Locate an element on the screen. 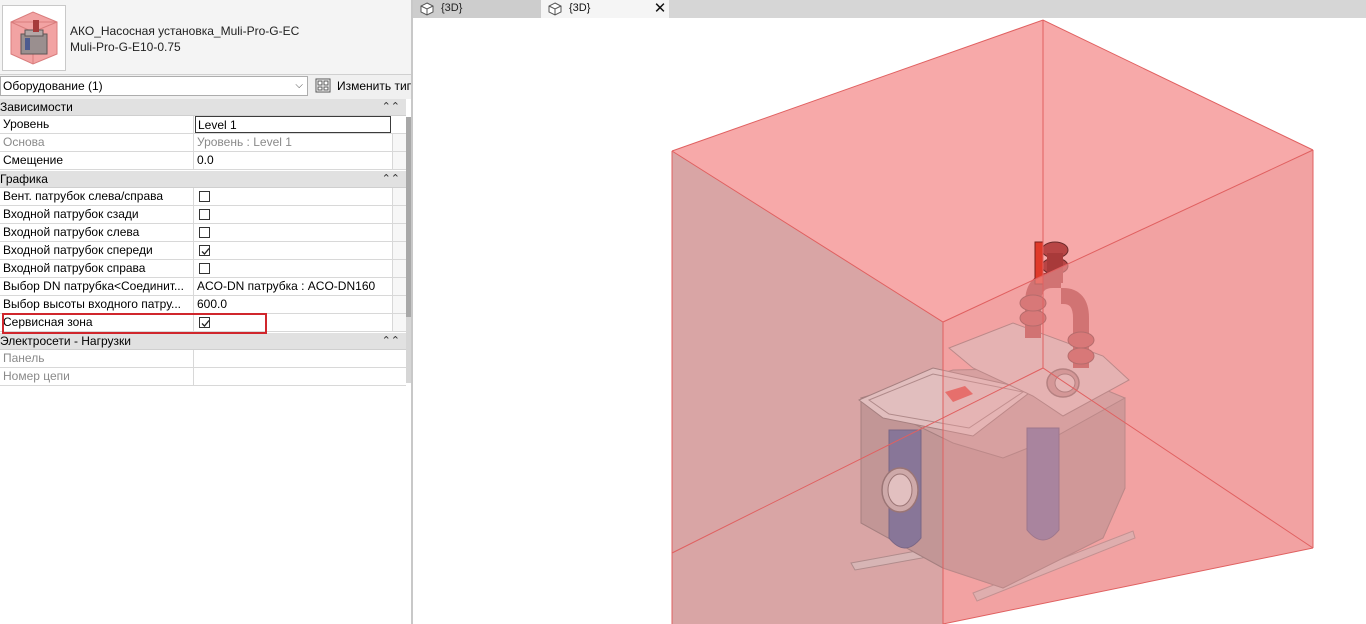 This screenshot has width=1366, height=624. property-row-inlet-right: Входной патрубок справа is located at coordinates (203, 269).